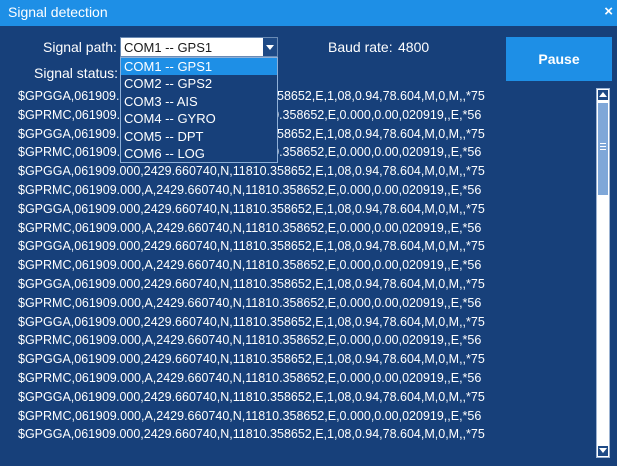  What do you see at coordinates (603, 273) in the screenshot?
I see `log-scrollbar` at bounding box center [603, 273].